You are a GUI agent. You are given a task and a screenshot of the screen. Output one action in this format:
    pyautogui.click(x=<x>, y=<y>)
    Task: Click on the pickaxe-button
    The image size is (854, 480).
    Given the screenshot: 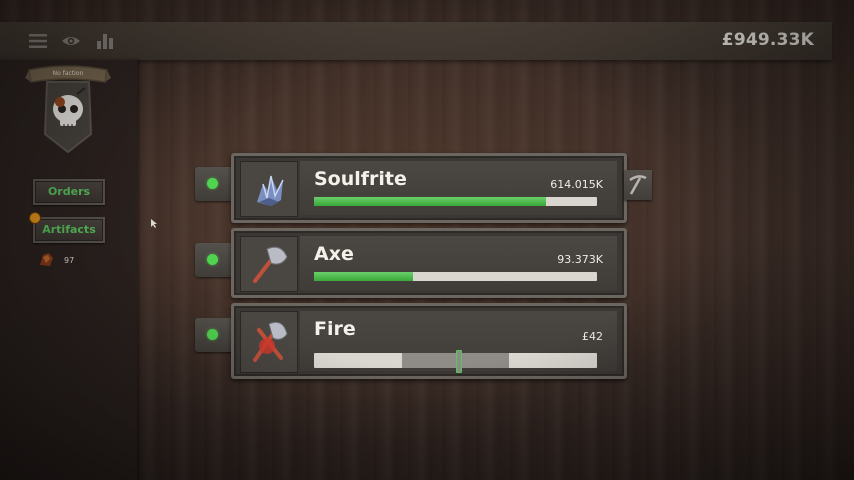 What is the action you would take?
    pyautogui.click(x=638, y=185)
    